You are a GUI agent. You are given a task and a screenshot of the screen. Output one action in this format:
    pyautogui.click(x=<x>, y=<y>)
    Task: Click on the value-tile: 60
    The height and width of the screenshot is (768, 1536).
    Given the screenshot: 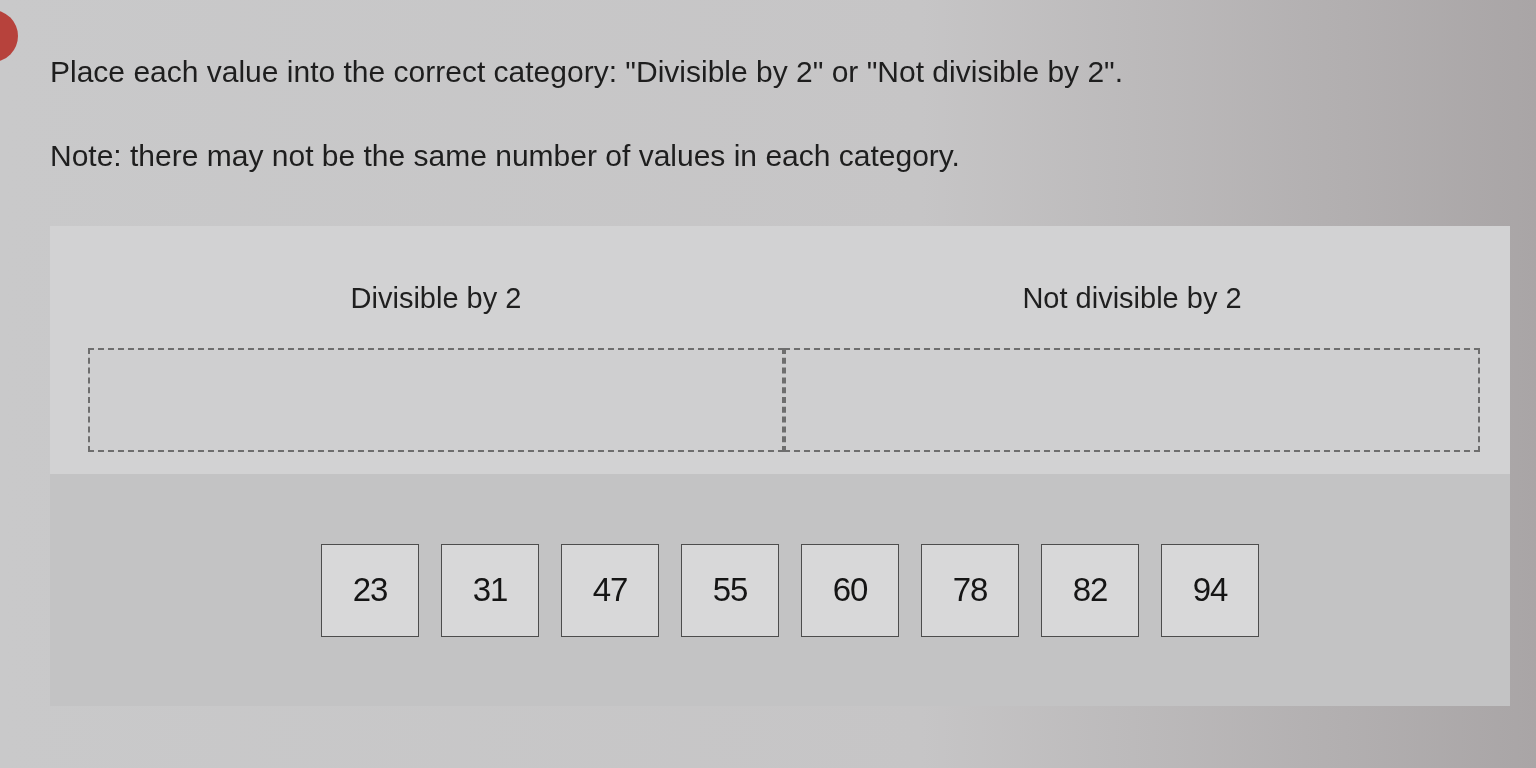 What is the action you would take?
    pyautogui.click(x=850, y=590)
    